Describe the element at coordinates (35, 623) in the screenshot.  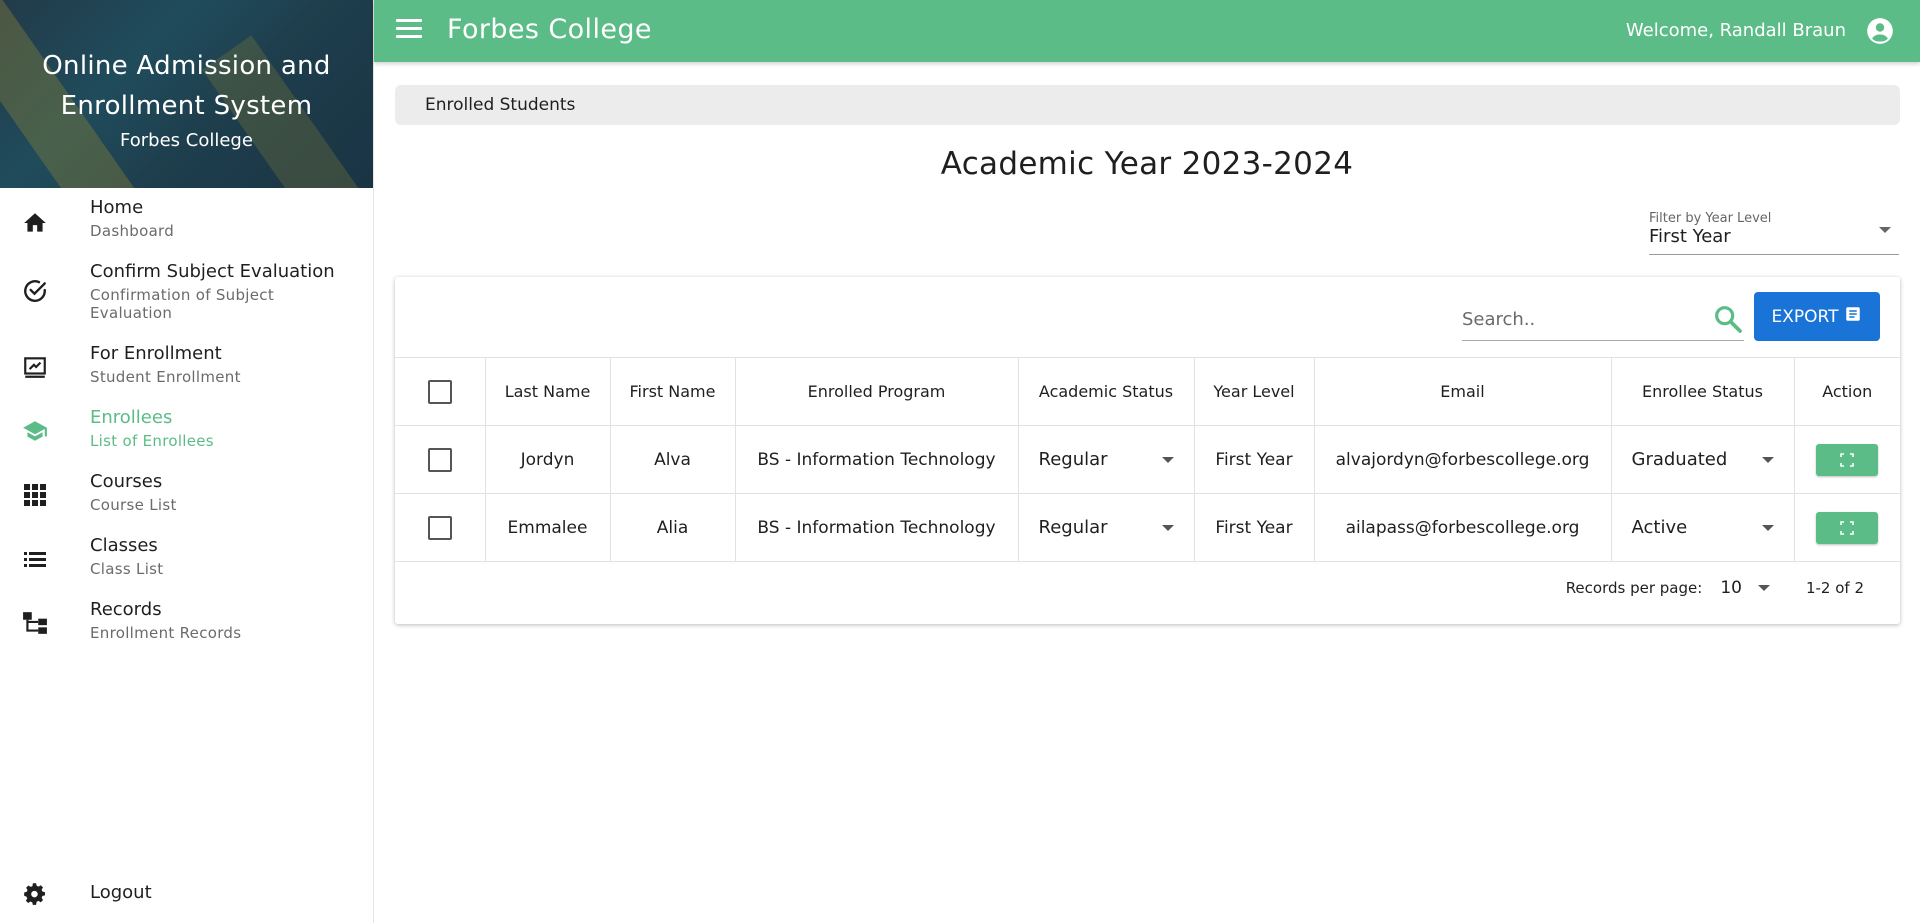
I see `records-icon` at that location.